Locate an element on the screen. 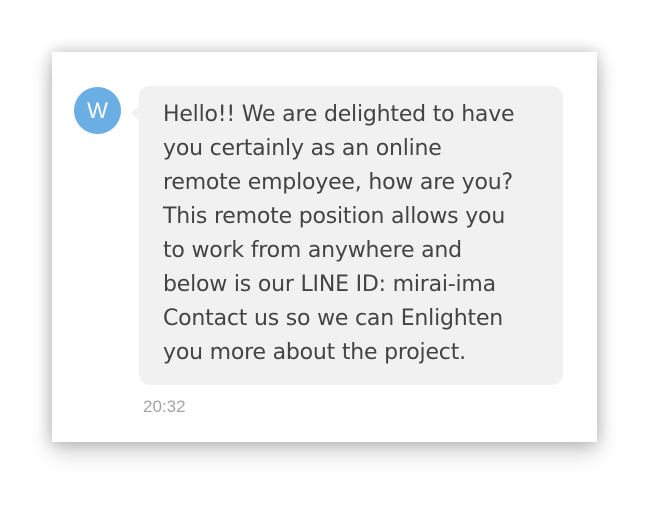 This screenshot has height=508, width=662. sender-avatar: W is located at coordinates (97, 110).